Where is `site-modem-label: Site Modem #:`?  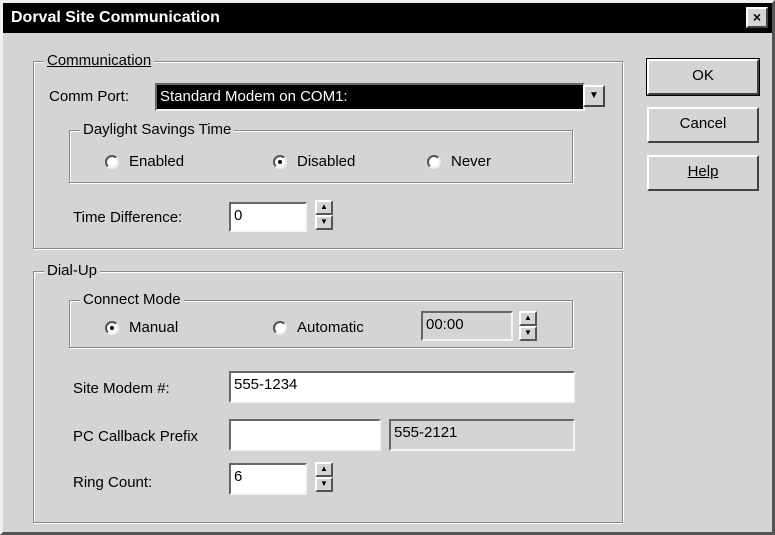
site-modem-label: Site Modem #: is located at coordinates (121, 388).